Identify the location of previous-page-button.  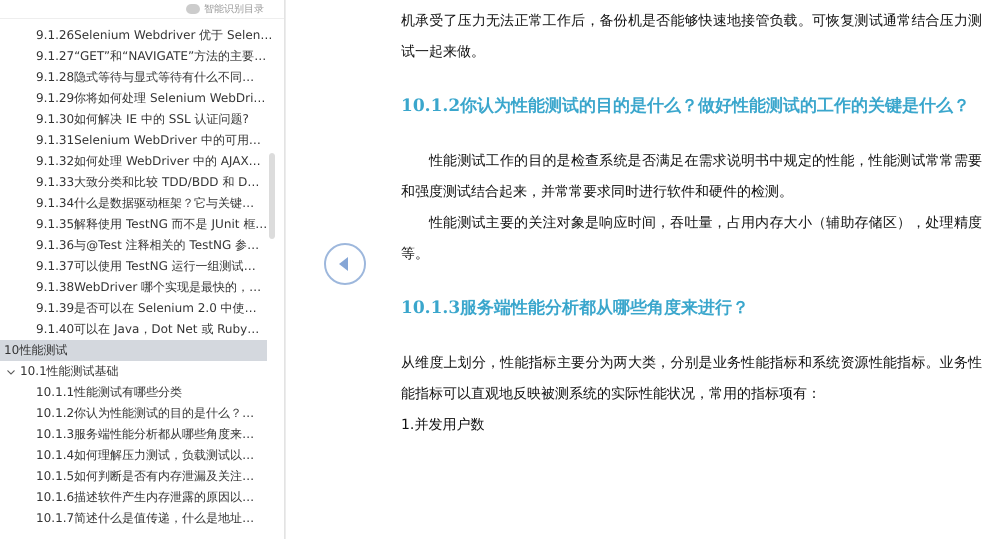
(344, 264).